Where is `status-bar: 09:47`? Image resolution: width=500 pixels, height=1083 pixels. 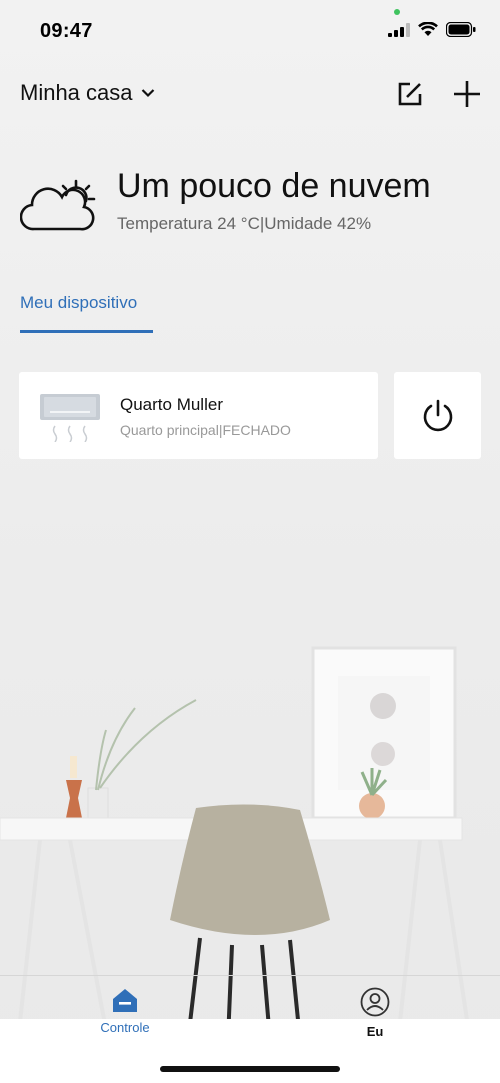
status-bar: 09:47 is located at coordinates (250, 28).